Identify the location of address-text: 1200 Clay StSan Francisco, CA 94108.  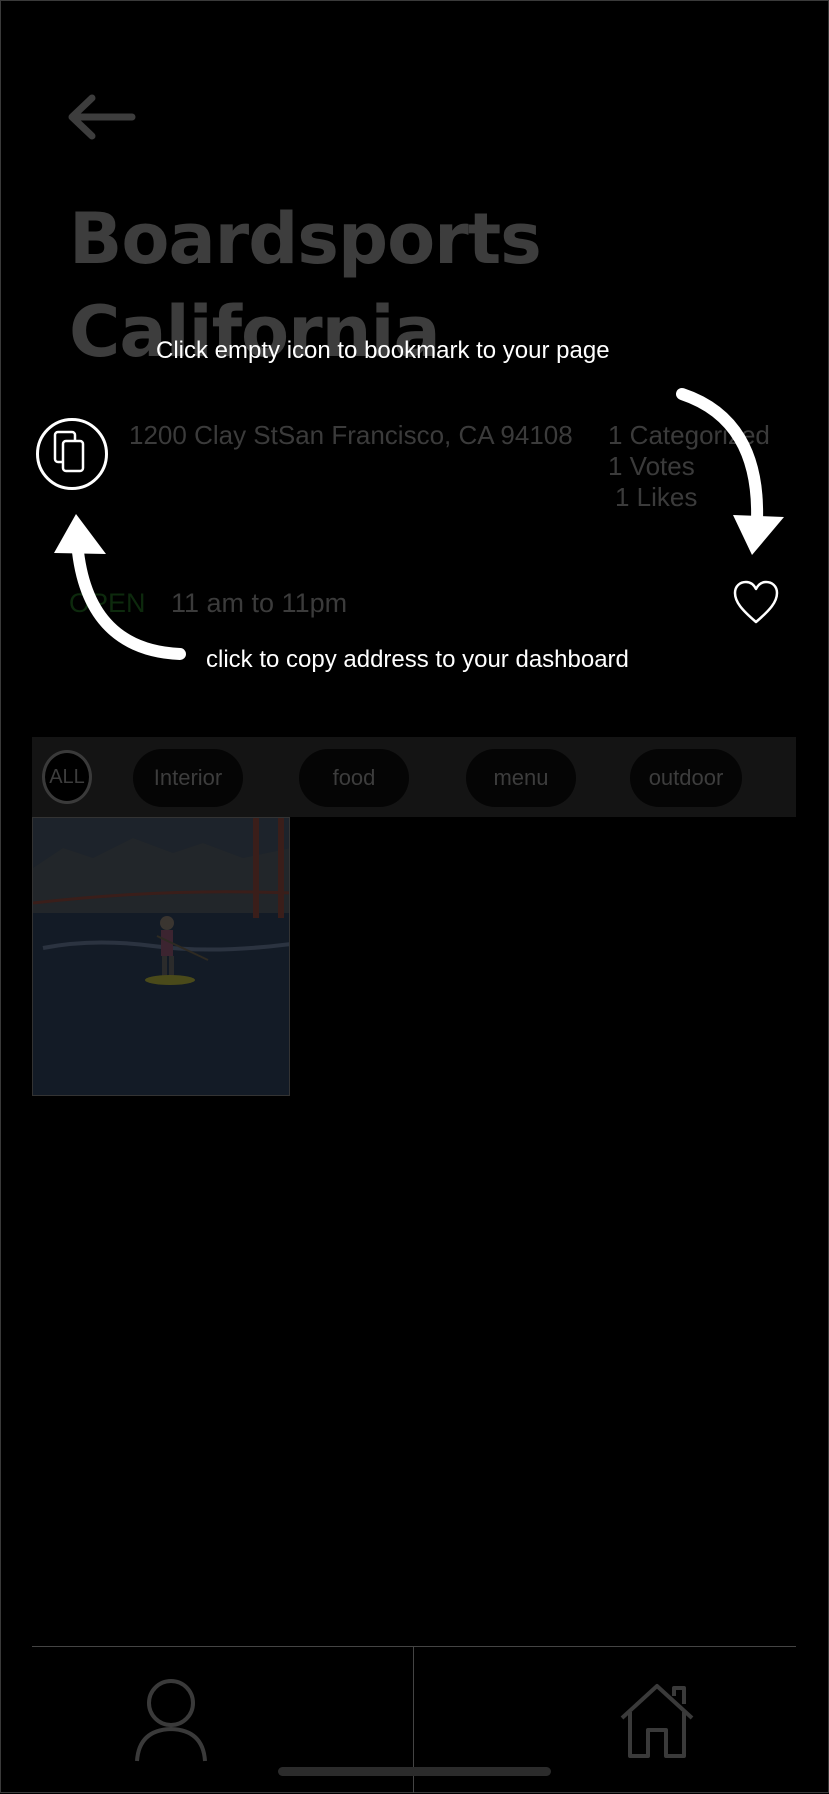
(351, 435).